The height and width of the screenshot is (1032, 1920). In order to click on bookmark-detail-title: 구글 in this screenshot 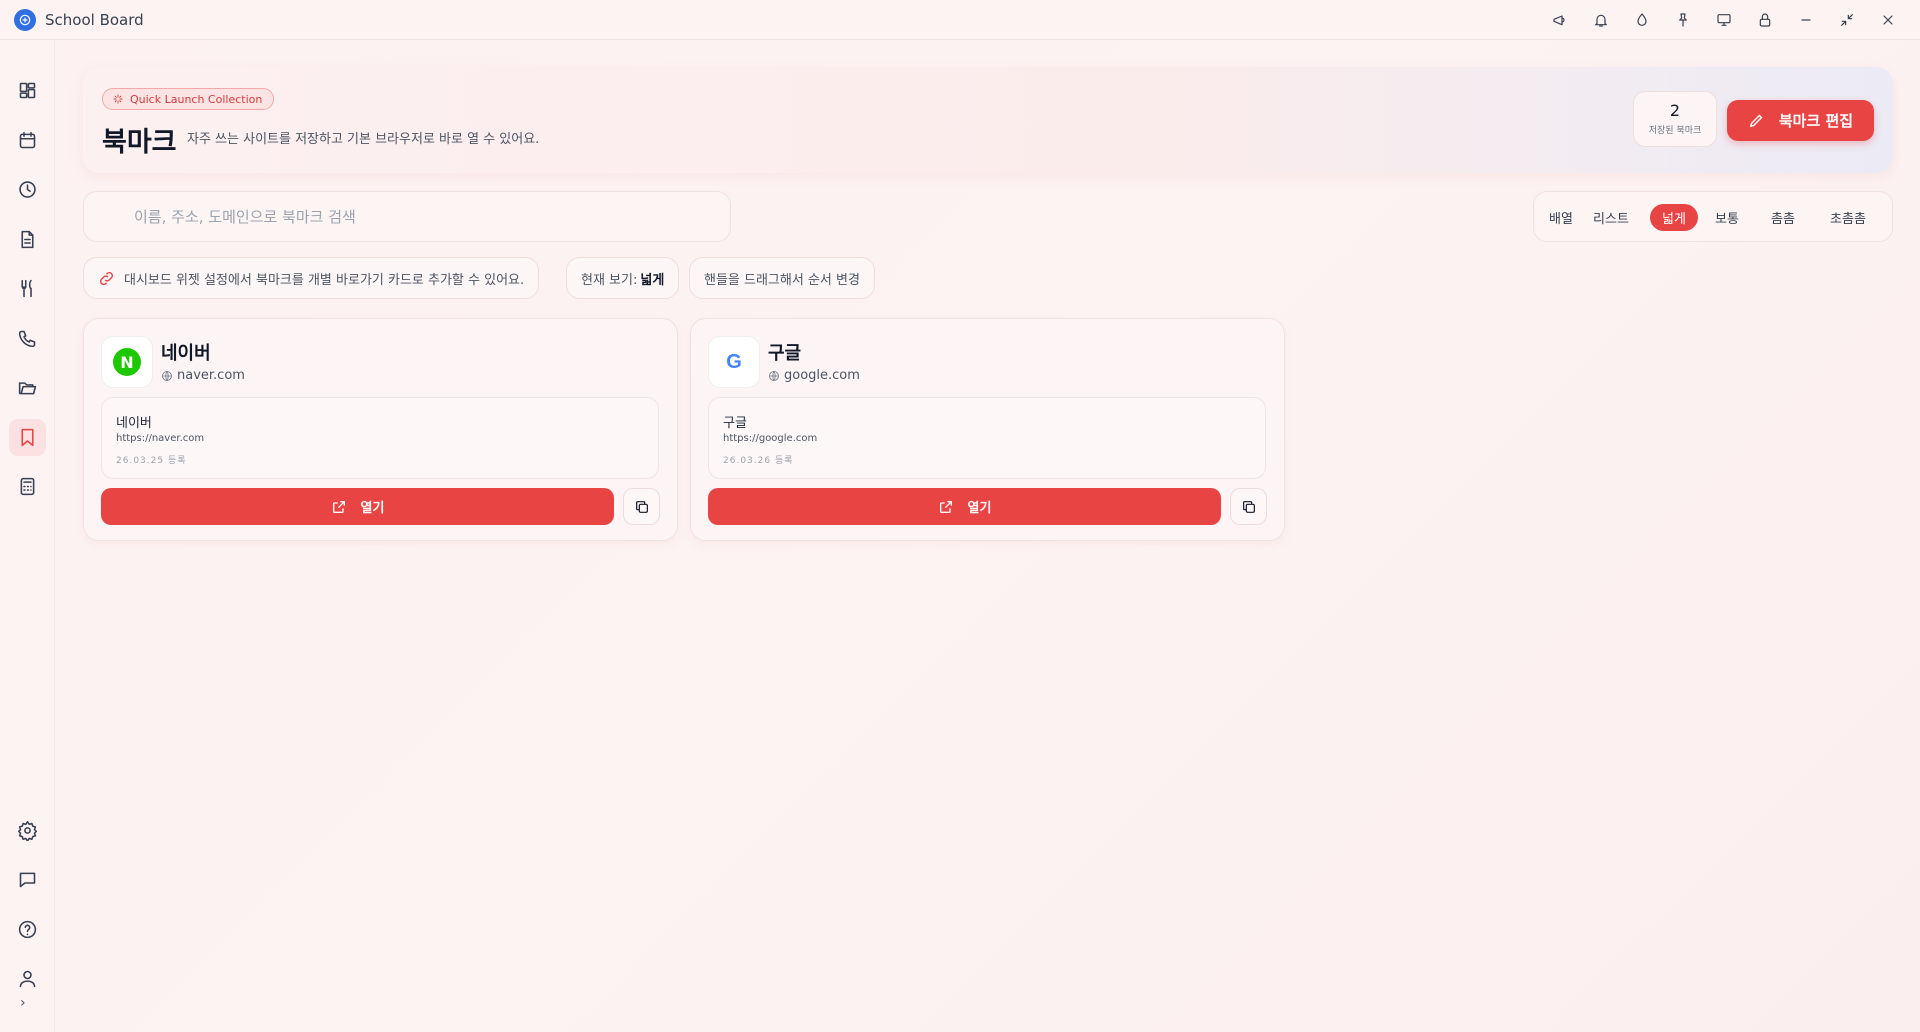, I will do `click(735, 423)`.